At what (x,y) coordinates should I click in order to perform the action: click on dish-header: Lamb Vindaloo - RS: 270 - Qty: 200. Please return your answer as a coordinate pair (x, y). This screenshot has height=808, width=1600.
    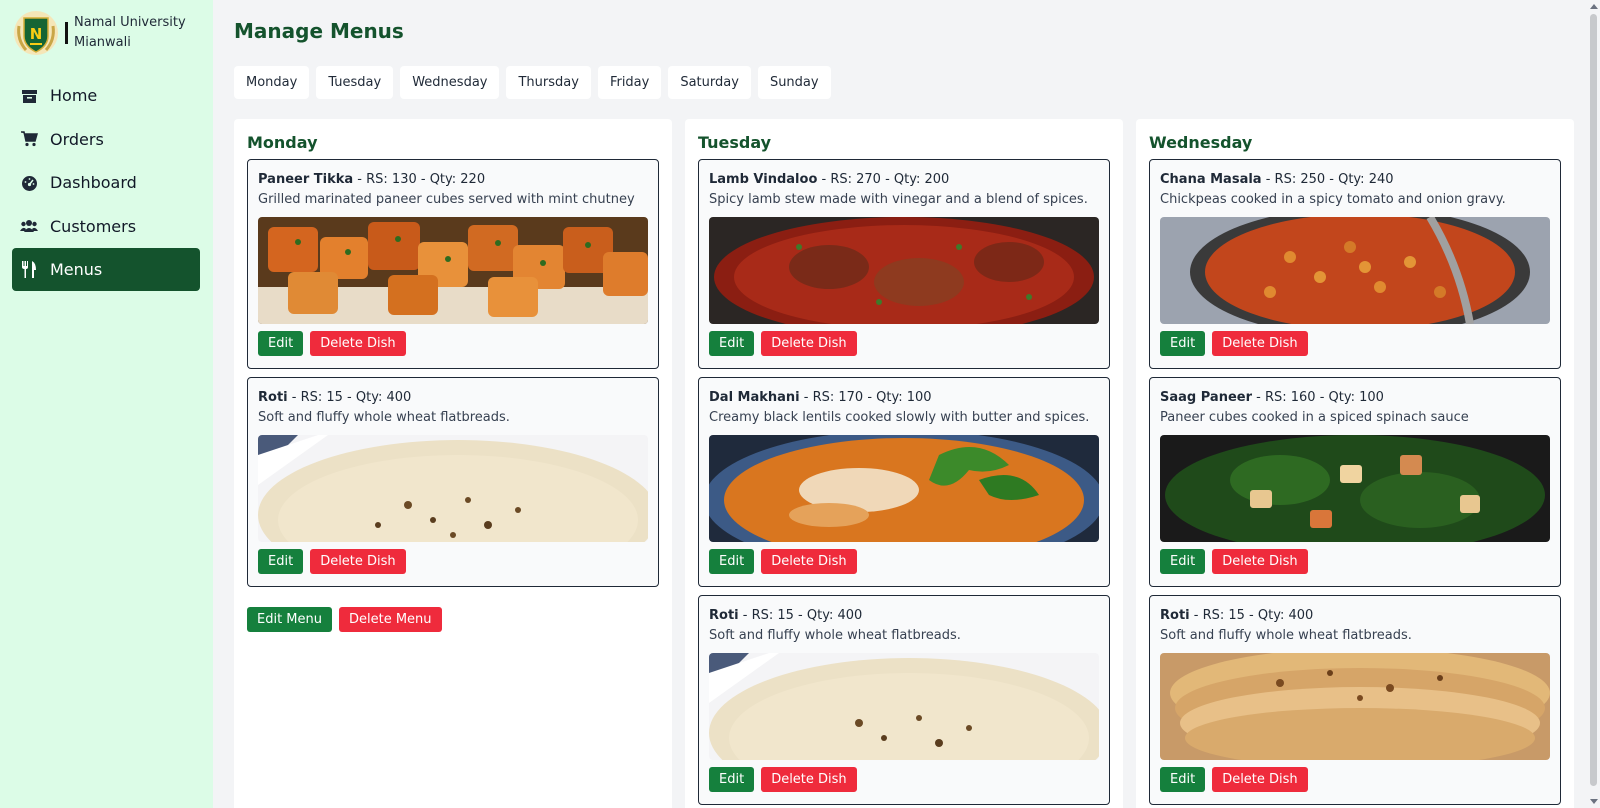
    Looking at the image, I should click on (904, 180).